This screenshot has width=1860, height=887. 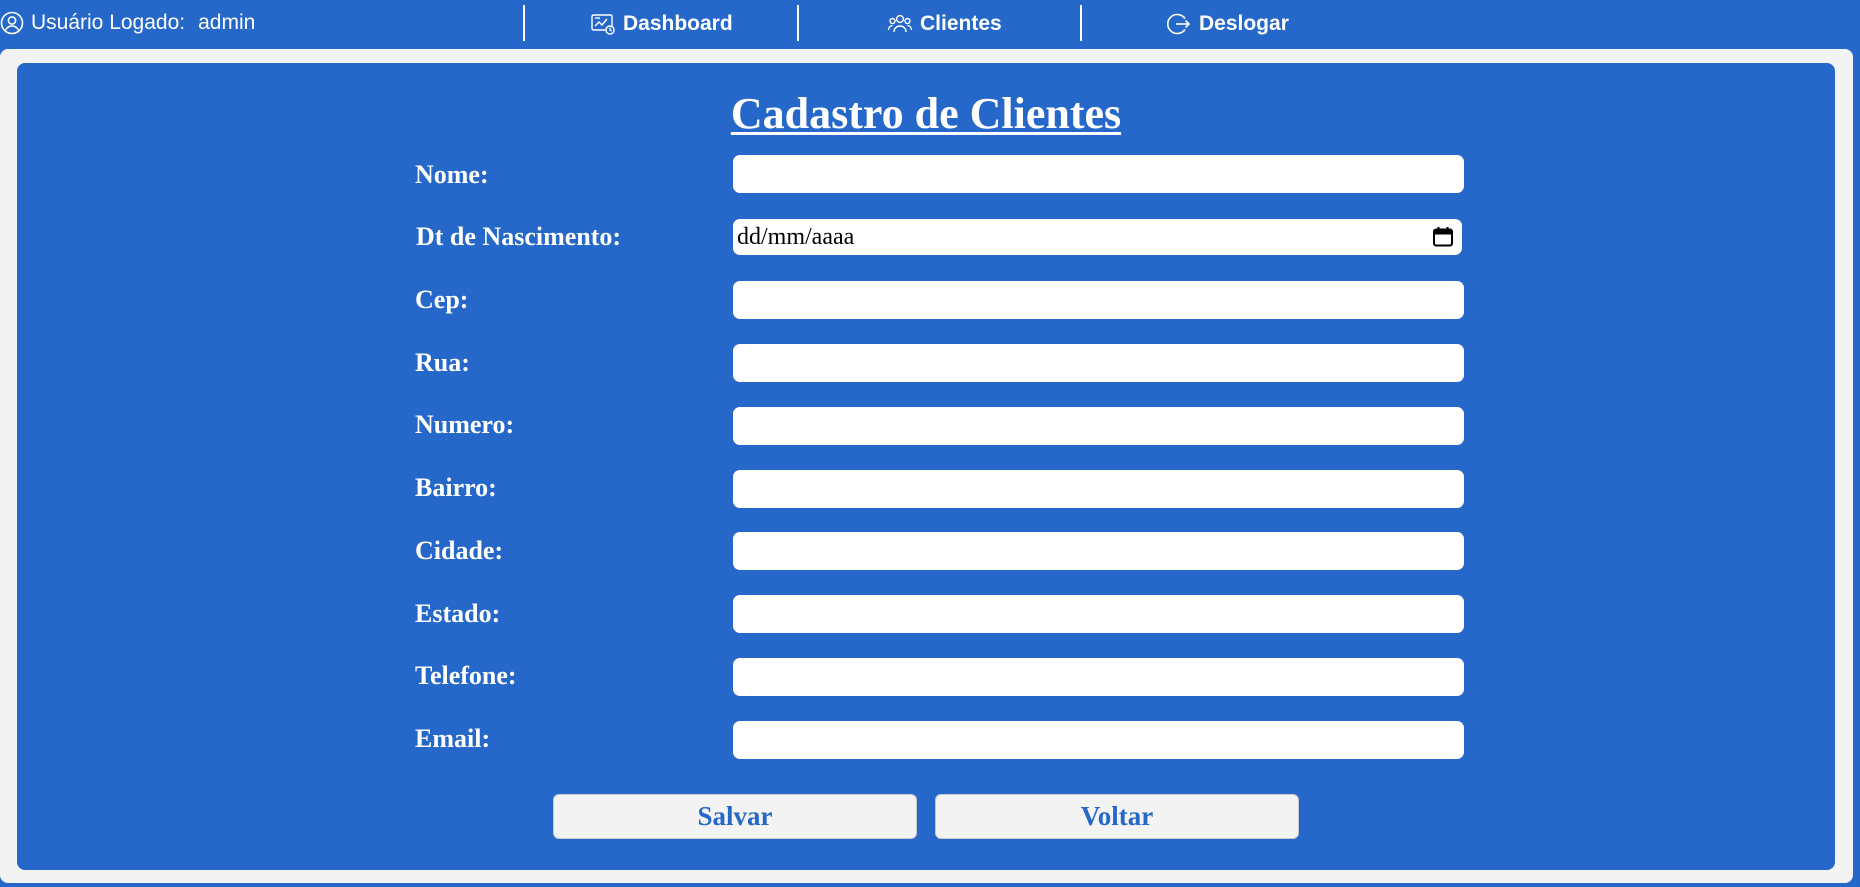 What do you see at coordinates (466, 675) in the screenshot?
I see `telefone-label: Telefone:` at bounding box center [466, 675].